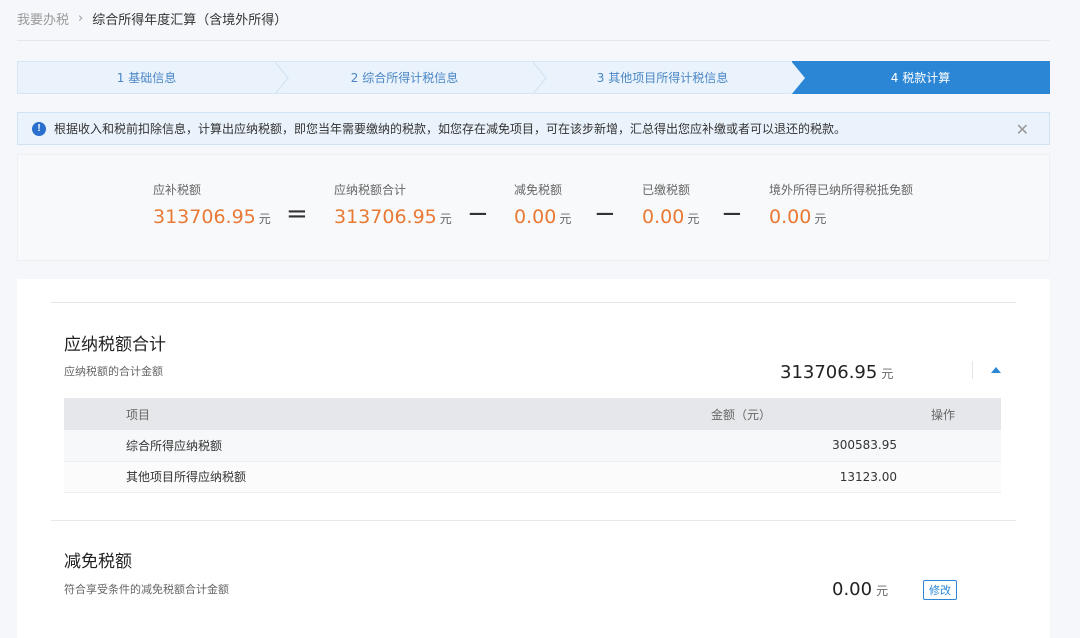 This screenshot has width=1080, height=638. I want to click on collapse-caret-icon, so click(996, 370).